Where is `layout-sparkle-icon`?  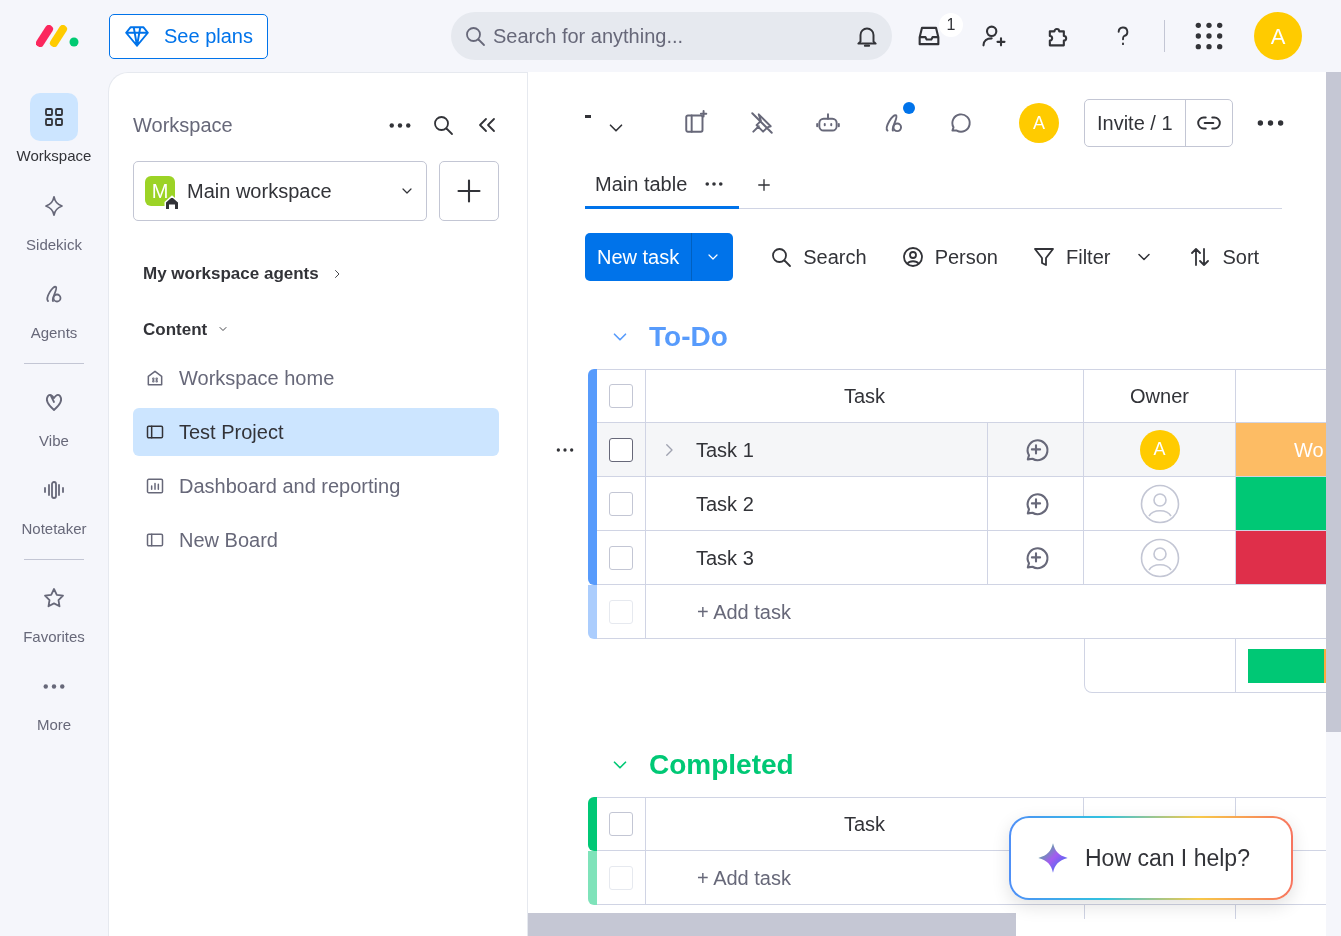
layout-sparkle-icon is located at coordinates (696, 123).